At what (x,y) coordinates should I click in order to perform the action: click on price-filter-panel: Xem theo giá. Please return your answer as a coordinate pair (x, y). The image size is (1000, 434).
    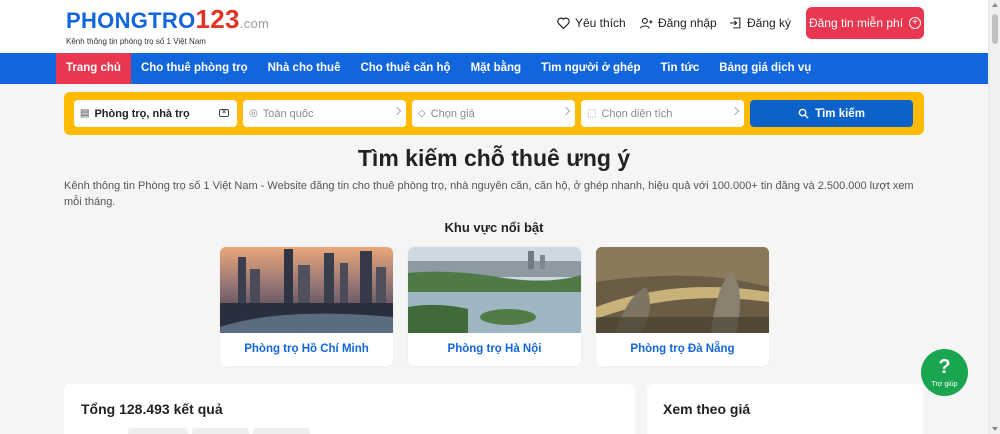
    Looking at the image, I should click on (785, 409).